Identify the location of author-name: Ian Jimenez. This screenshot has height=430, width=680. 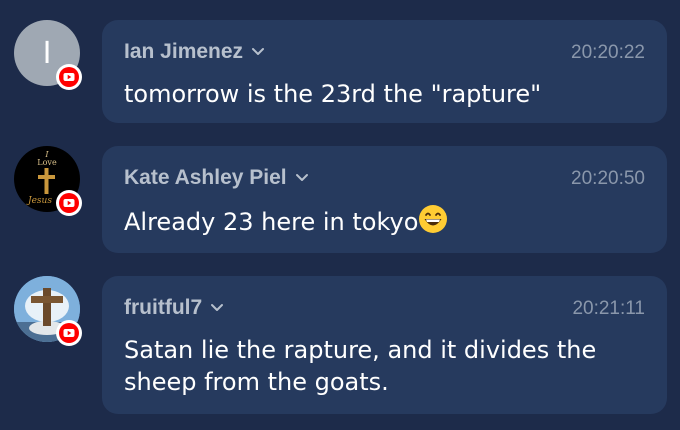
(183, 52).